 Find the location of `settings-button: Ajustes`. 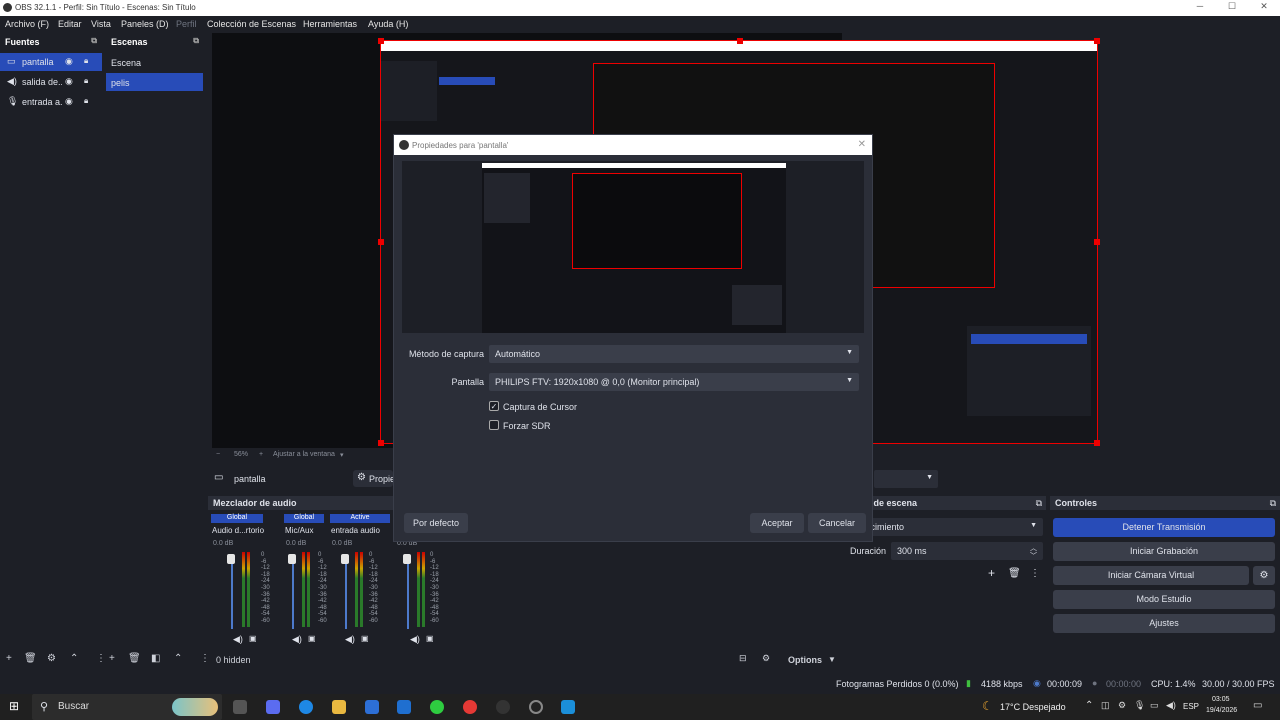

settings-button: Ajustes is located at coordinates (1164, 623).